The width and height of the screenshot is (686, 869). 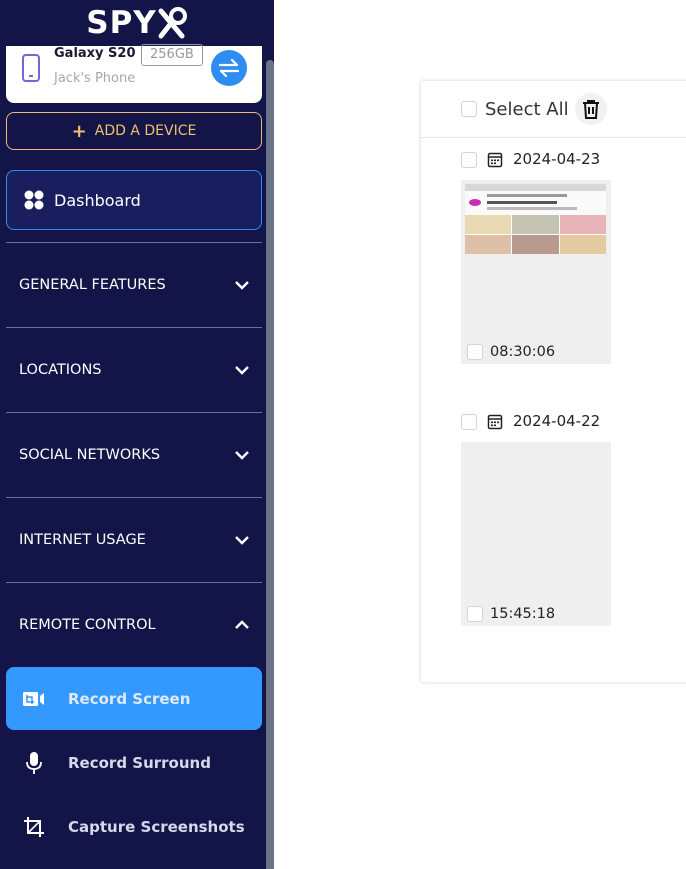 I want to click on sidebar-item-record-screen: Record Screen, so click(x=134, y=698).